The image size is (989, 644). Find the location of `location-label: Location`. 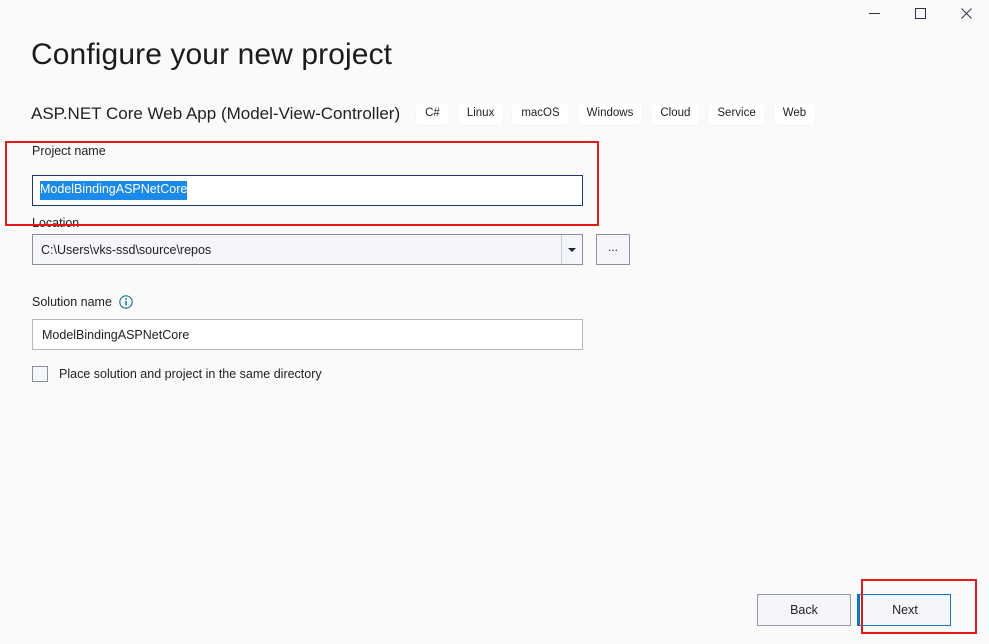

location-label: Location is located at coordinates (56, 223).